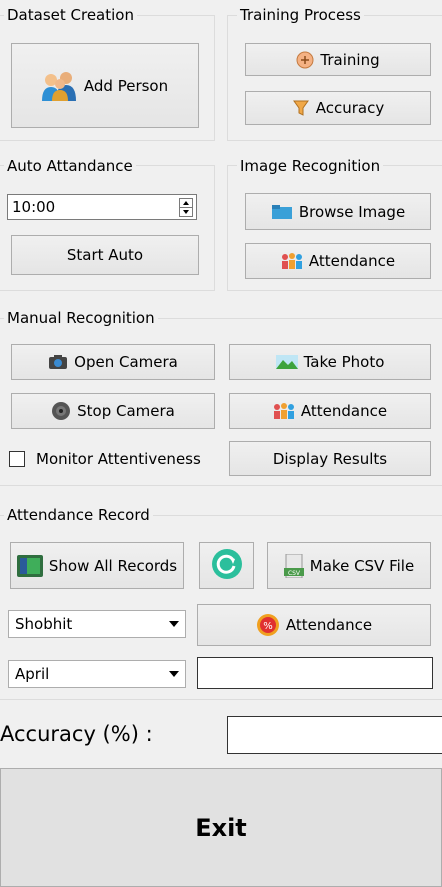 The height and width of the screenshot is (887, 442). I want to click on accuracy-field, so click(334, 735).